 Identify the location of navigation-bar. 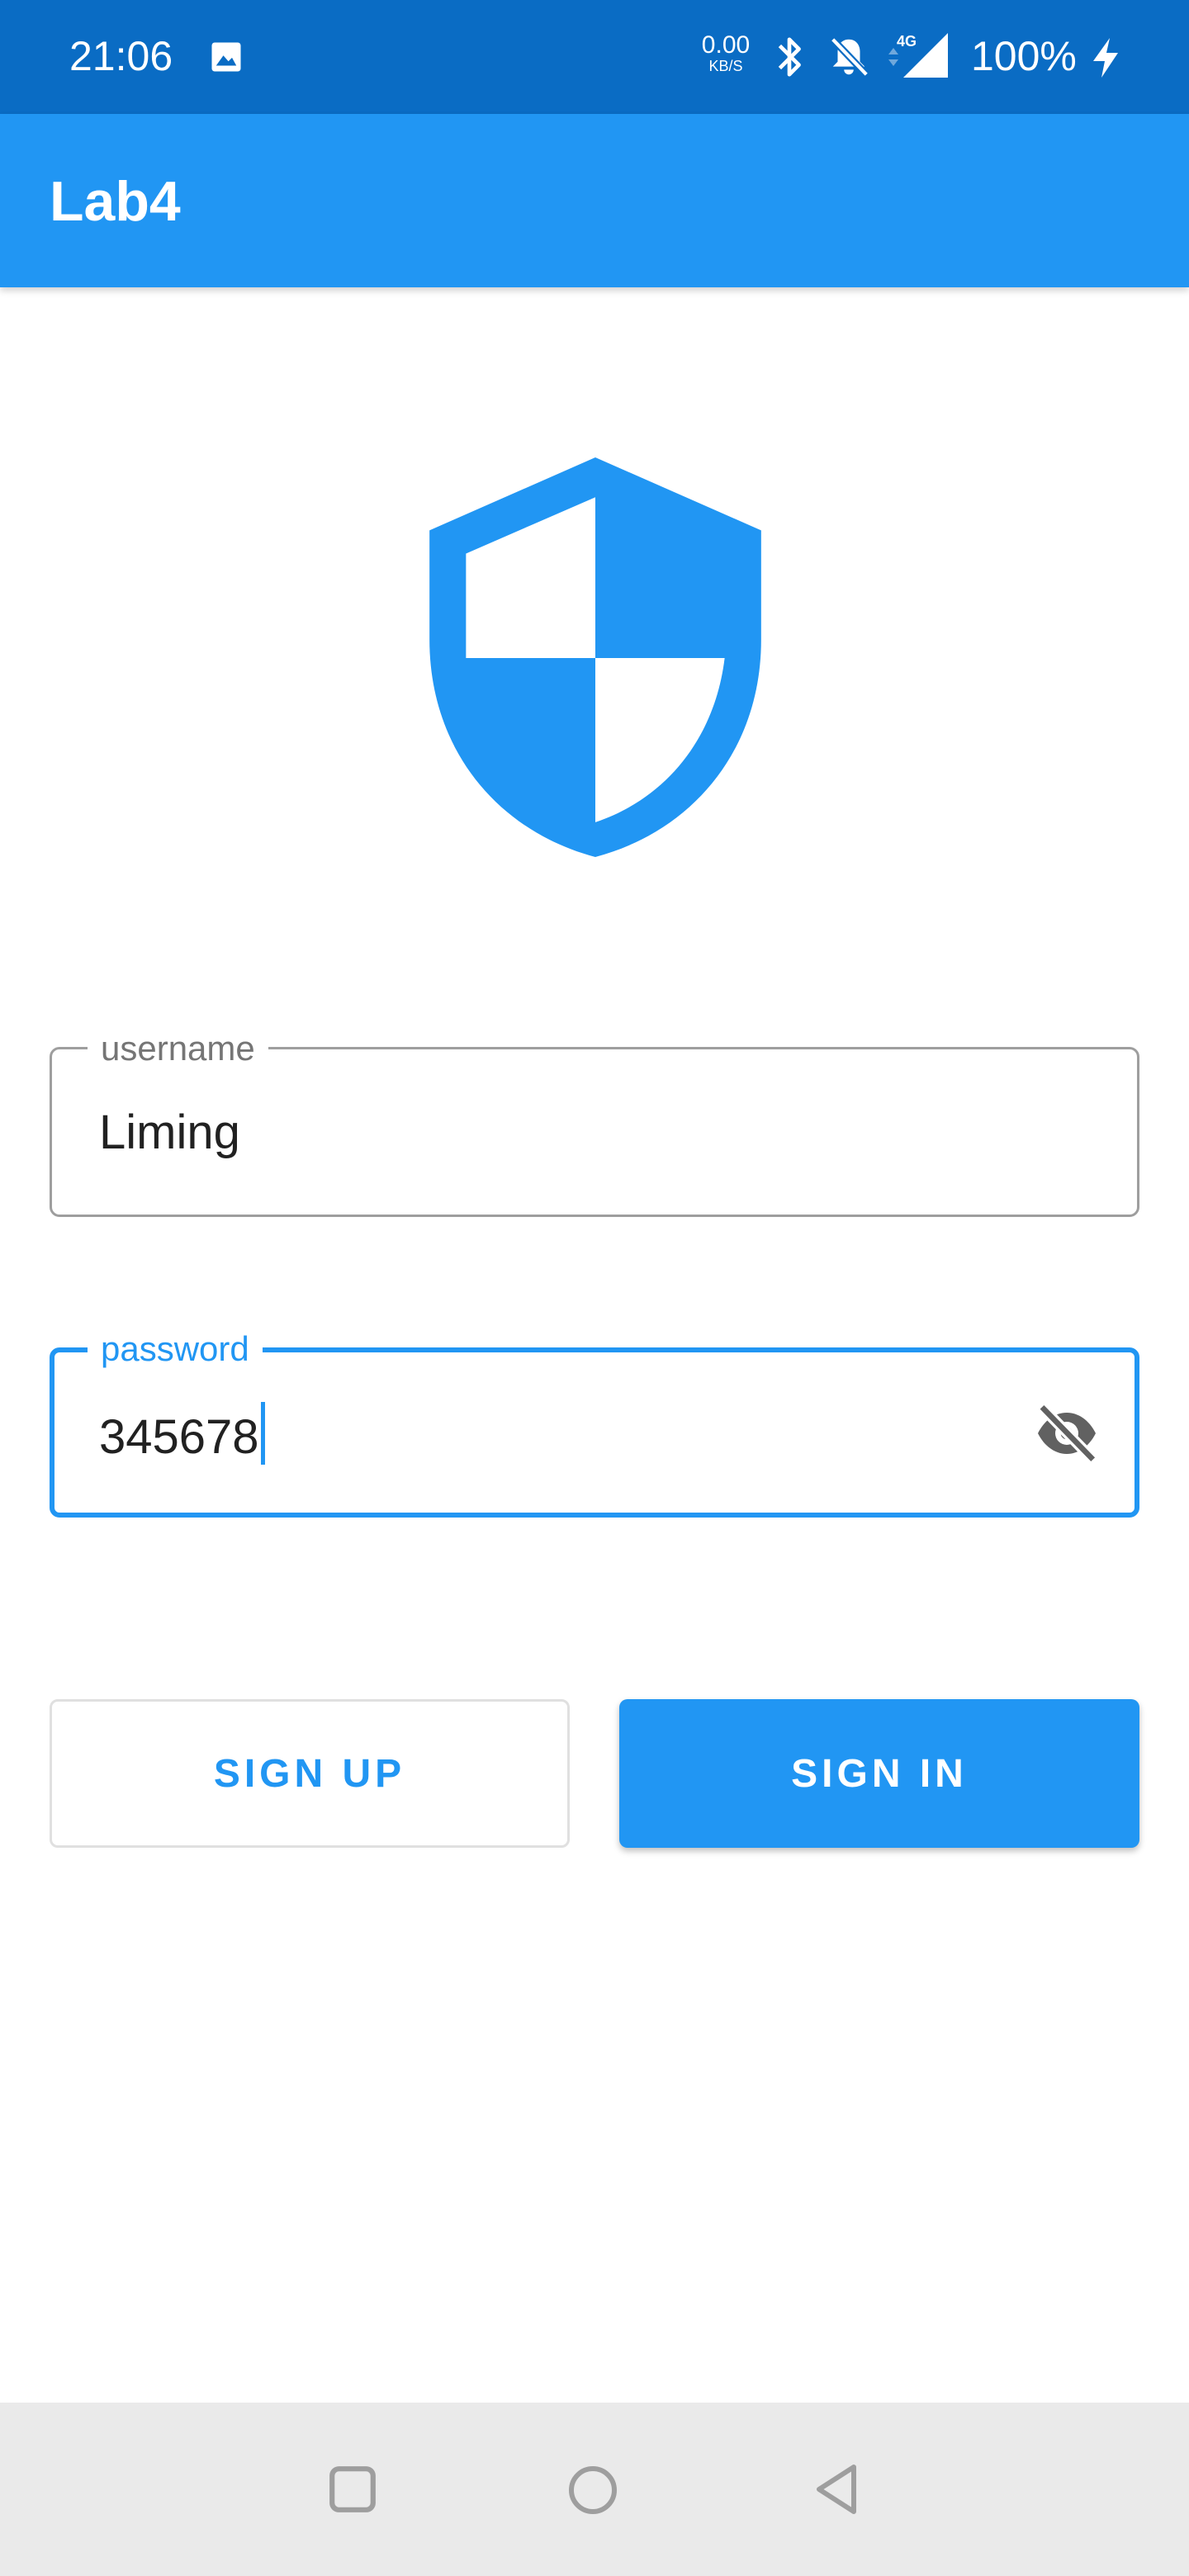
(594, 2489).